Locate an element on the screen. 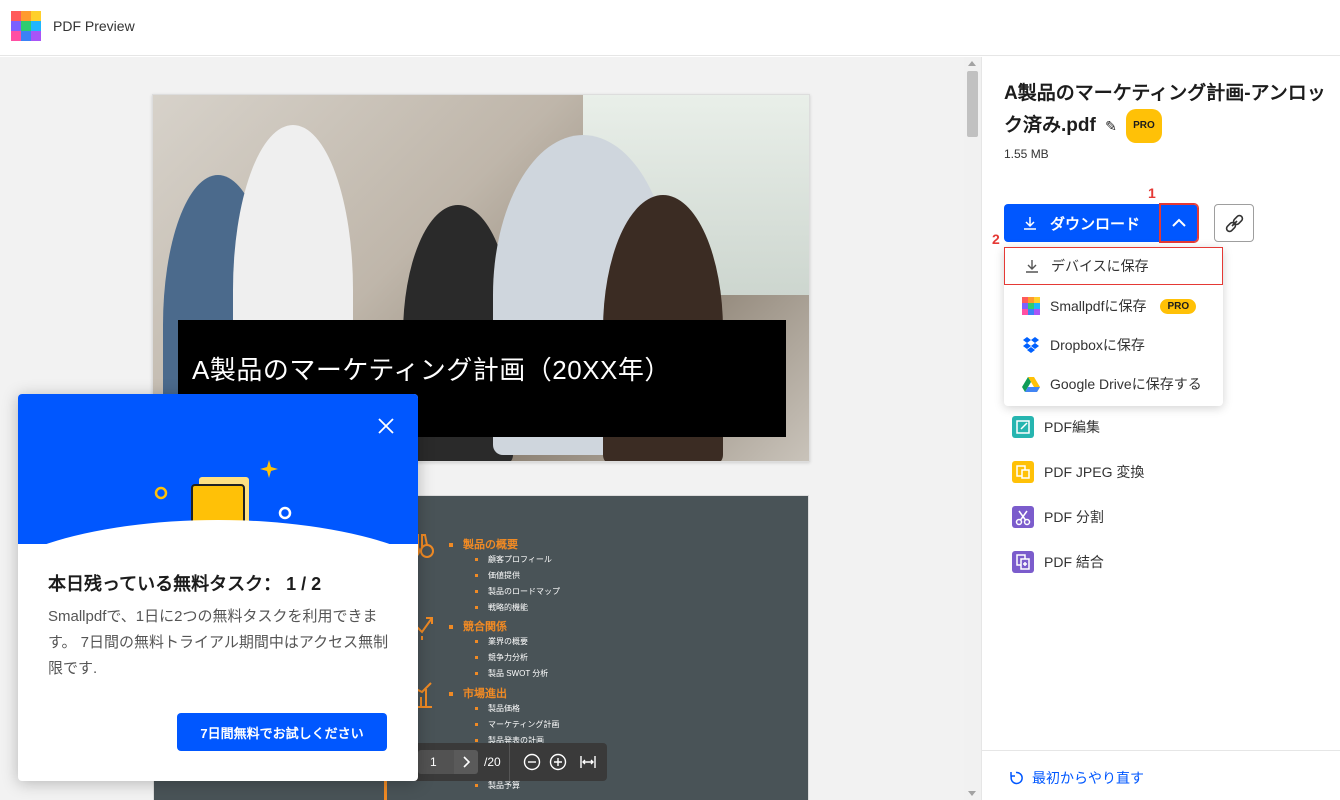 This screenshot has height=800, width=1340. save-to-dropbox-label: Dropboxに保存 is located at coordinates (1097, 345).